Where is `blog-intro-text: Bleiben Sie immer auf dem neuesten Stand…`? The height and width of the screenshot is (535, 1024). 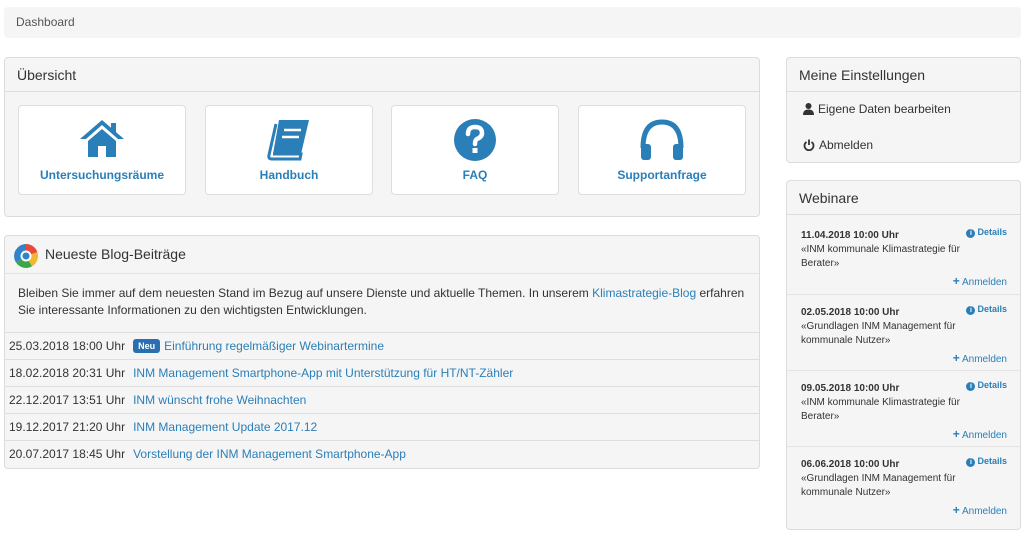 blog-intro-text: Bleiben Sie immer auf dem neuesten Stand… is located at coordinates (305, 293).